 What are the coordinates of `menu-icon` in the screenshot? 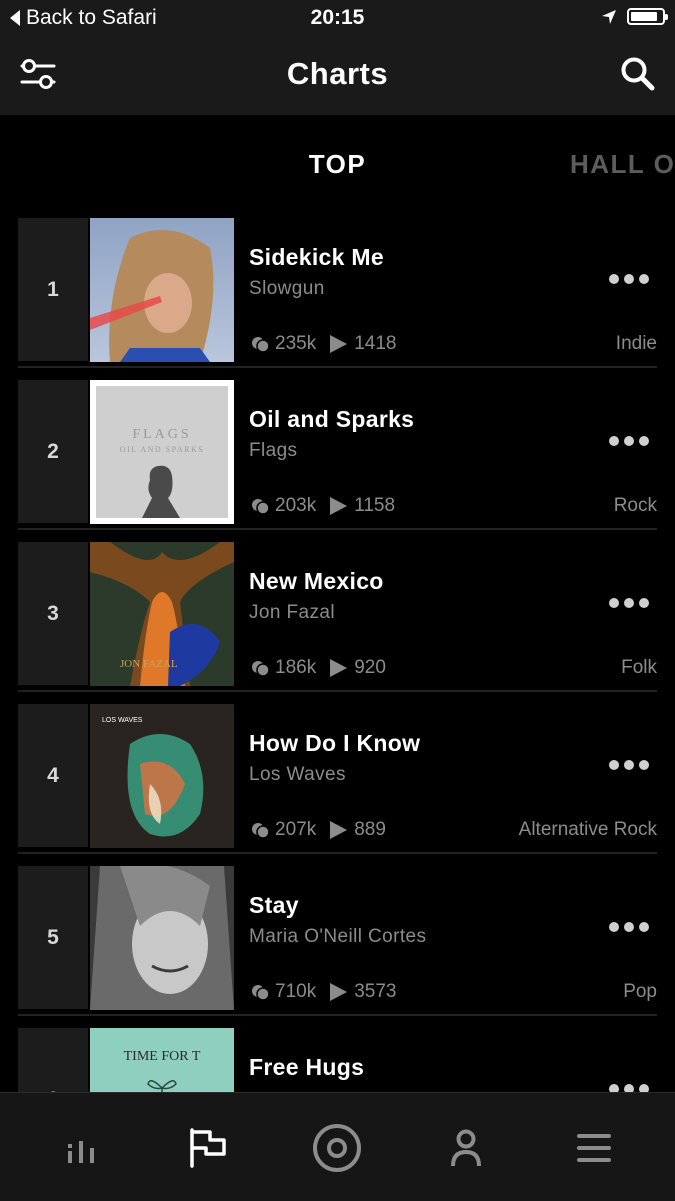 It's located at (594, 1148).